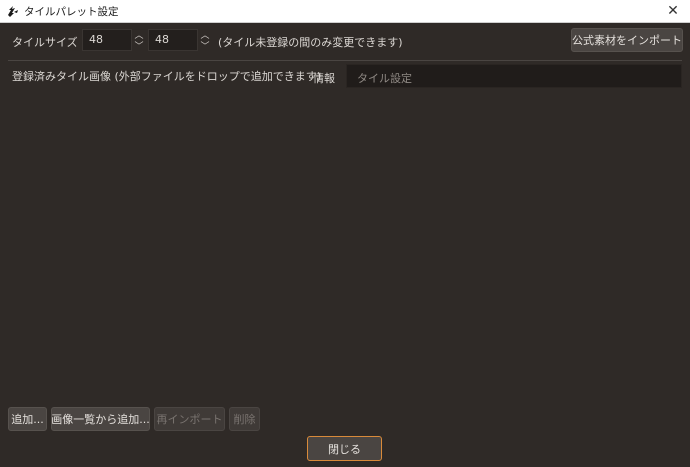  I want to click on tile-size-note: (タイル未登録の間のみ変更できます), so click(310, 42).